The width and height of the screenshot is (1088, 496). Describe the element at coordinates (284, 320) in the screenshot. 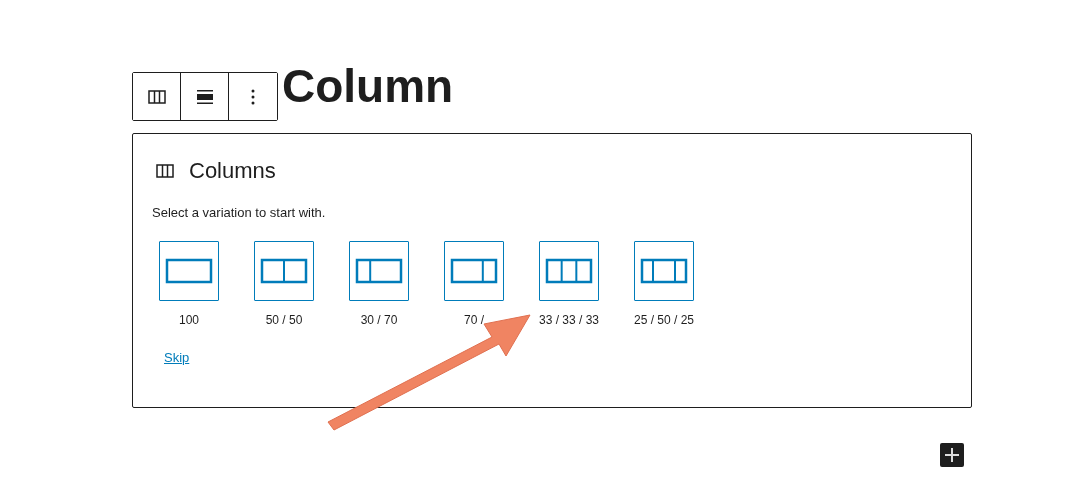

I see `variation-label: 50 / 50` at that location.